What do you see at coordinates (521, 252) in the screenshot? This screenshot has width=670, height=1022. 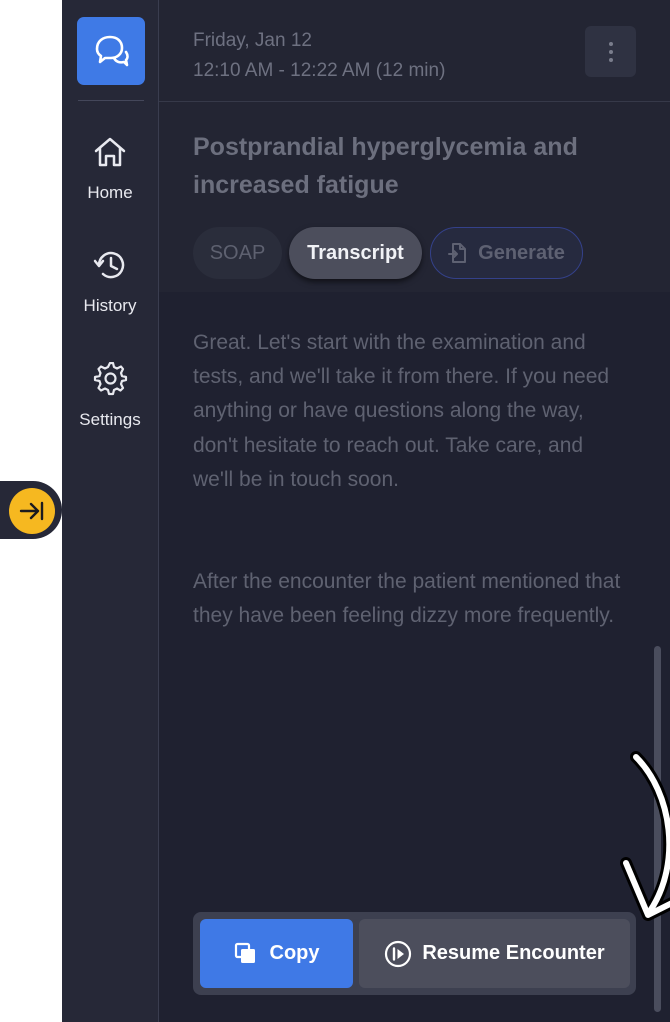 I see `tab-generate-label: Generate` at bounding box center [521, 252].